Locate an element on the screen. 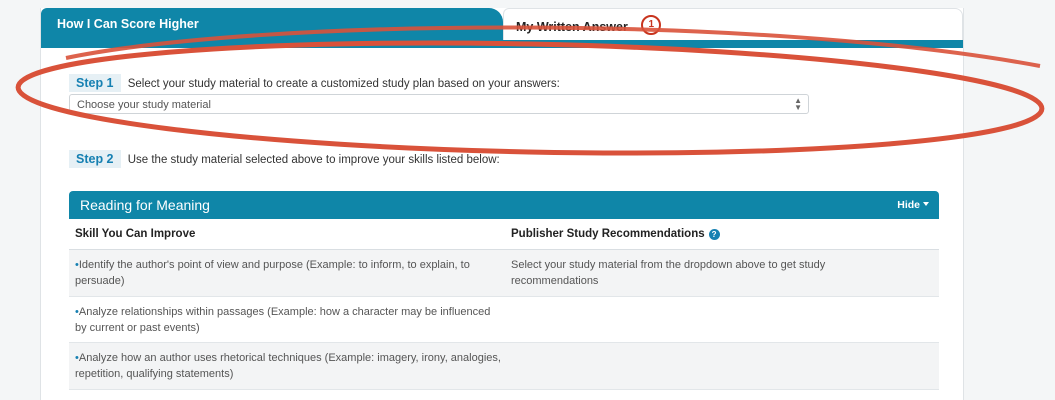 The height and width of the screenshot is (400, 1055). tab-label: My Written Answer is located at coordinates (572, 27).